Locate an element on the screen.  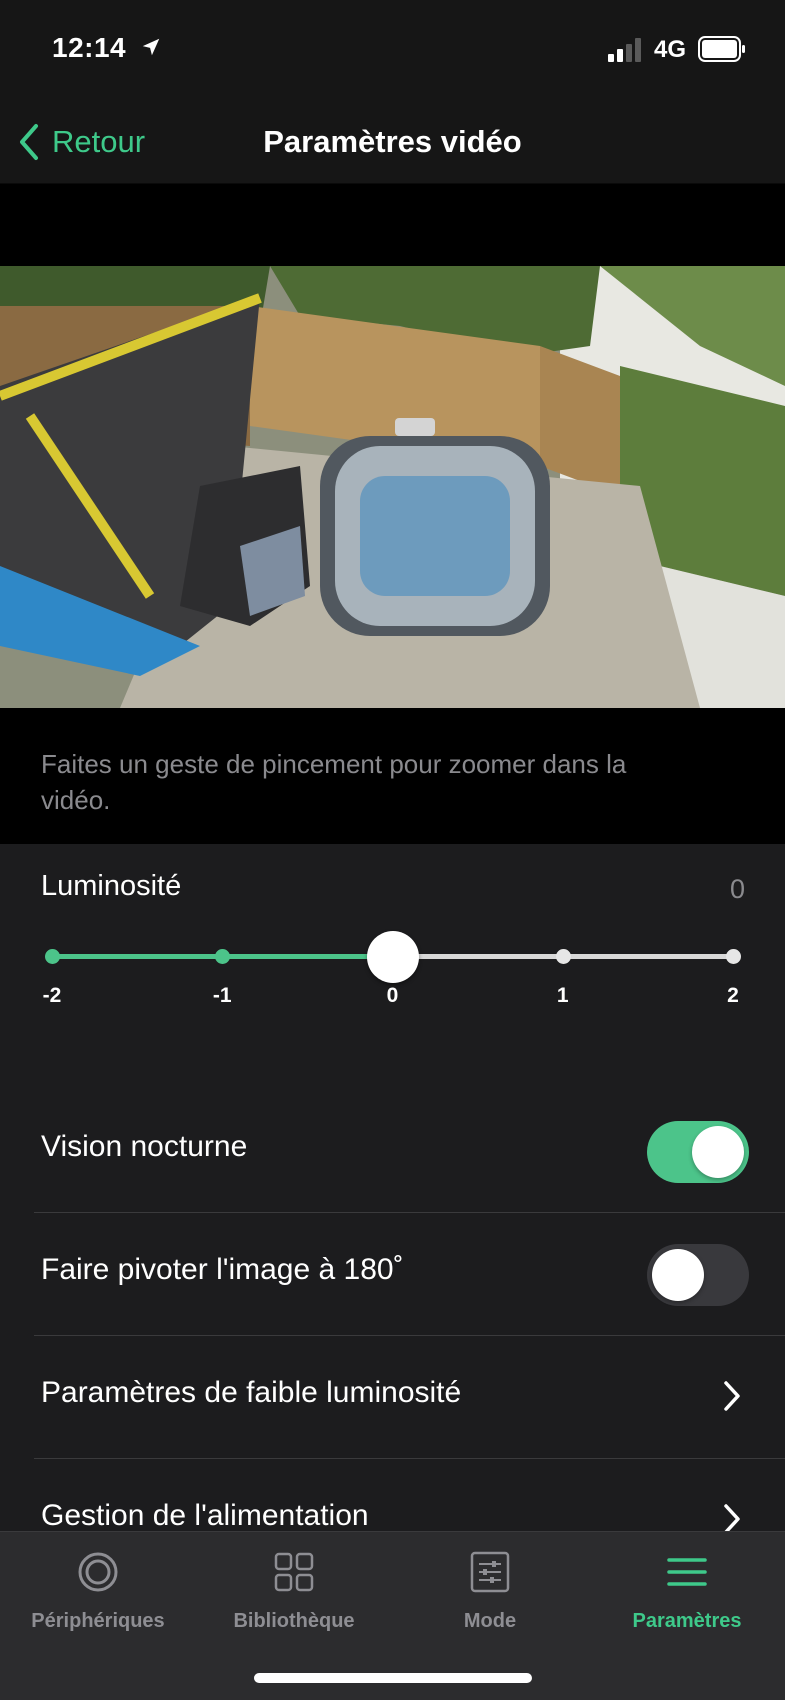
tab-label: Paramètres is located at coordinates (687, 1621).